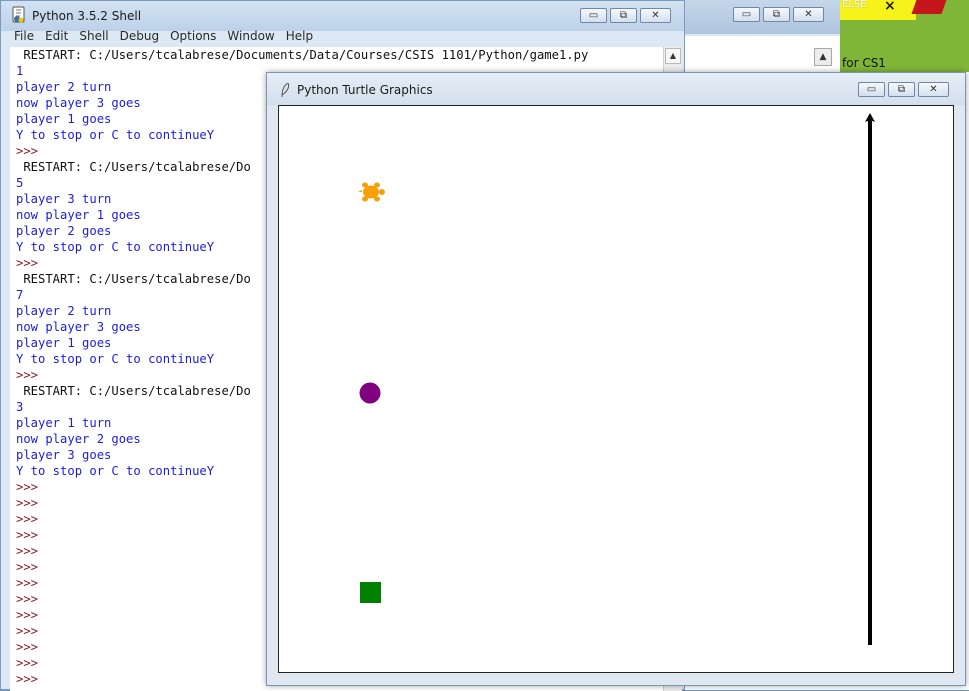 The height and width of the screenshot is (691, 969). Describe the element at coordinates (300, 38) in the screenshot. I see `menu-help: Help` at that location.